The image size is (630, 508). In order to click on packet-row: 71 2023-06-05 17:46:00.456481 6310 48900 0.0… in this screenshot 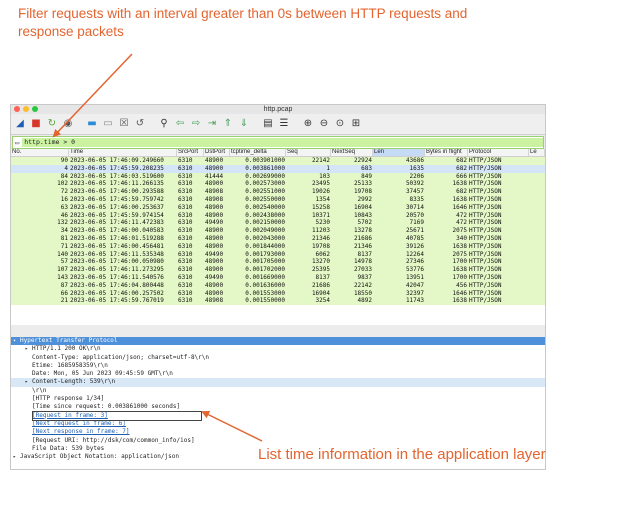, I will do `click(278, 246)`.